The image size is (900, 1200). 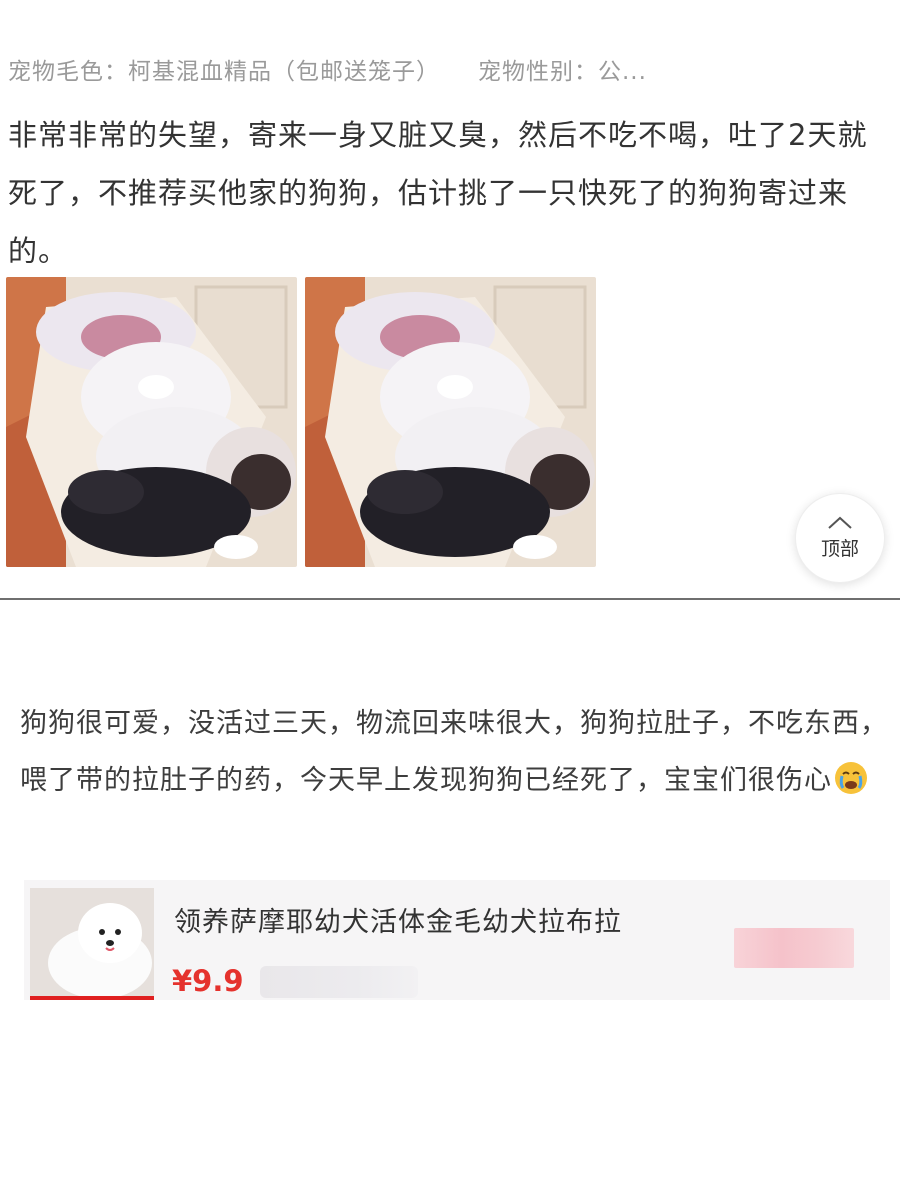 I want to click on chevron-up-icon, so click(x=840, y=522).